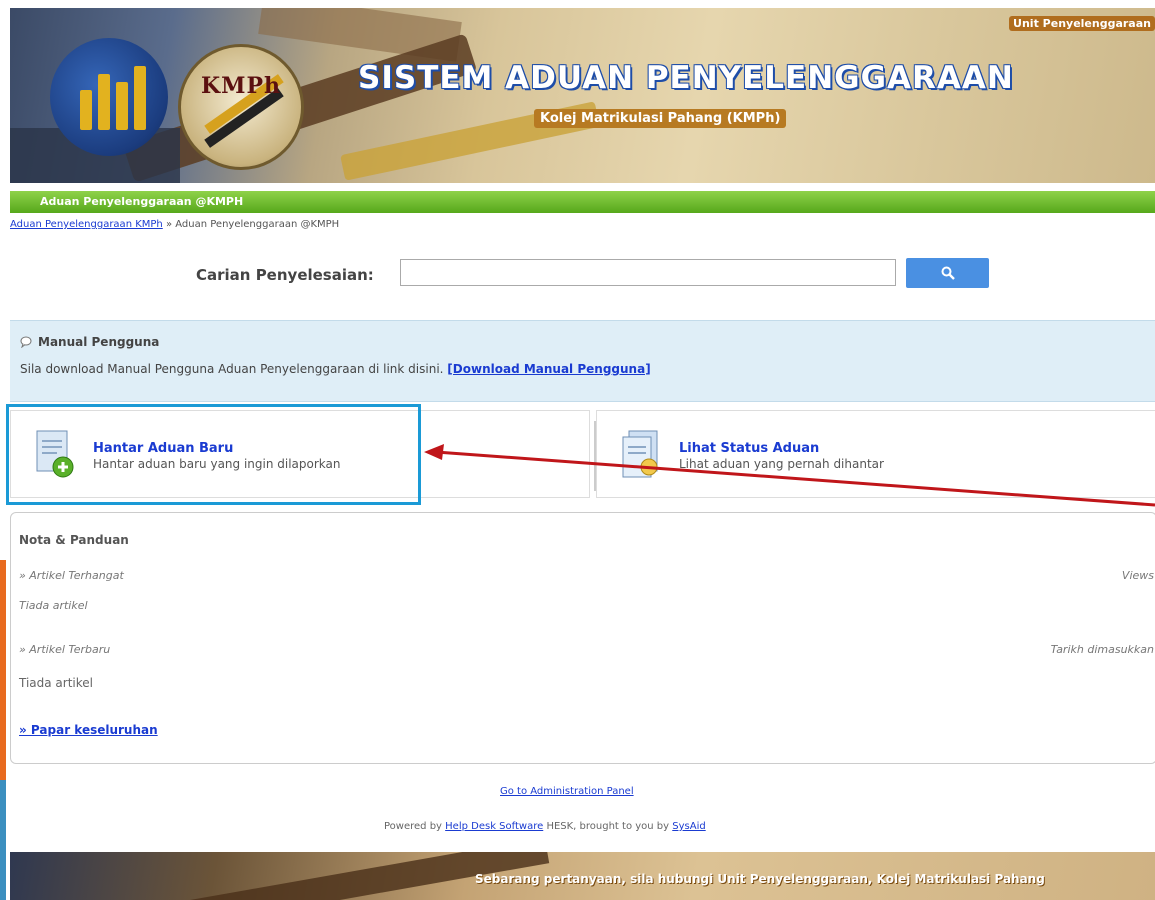 This screenshot has width=1155, height=900. I want to click on document-status-icon, so click(640, 454).